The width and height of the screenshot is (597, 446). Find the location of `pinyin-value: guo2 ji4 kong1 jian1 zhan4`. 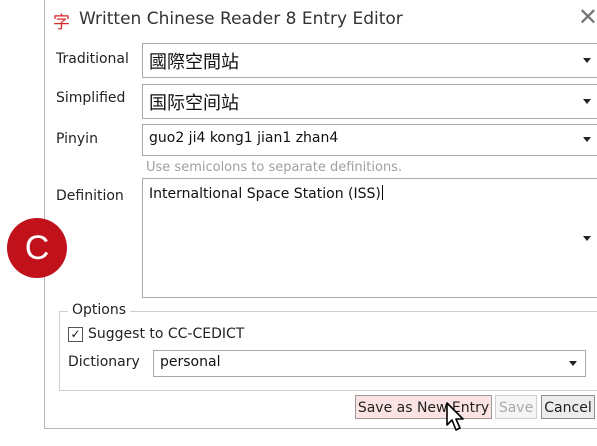

pinyin-value: guo2 ji4 kong1 jian1 zhan4 is located at coordinates (244, 138).